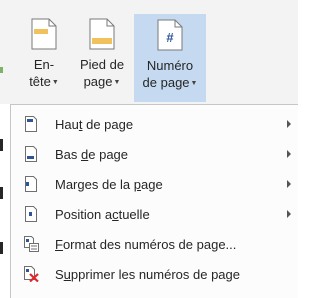  What do you see at coordinates (44, 64) in the screenshot?
I see `header-button-label-line1: En-` at bounding box center [44, 64].